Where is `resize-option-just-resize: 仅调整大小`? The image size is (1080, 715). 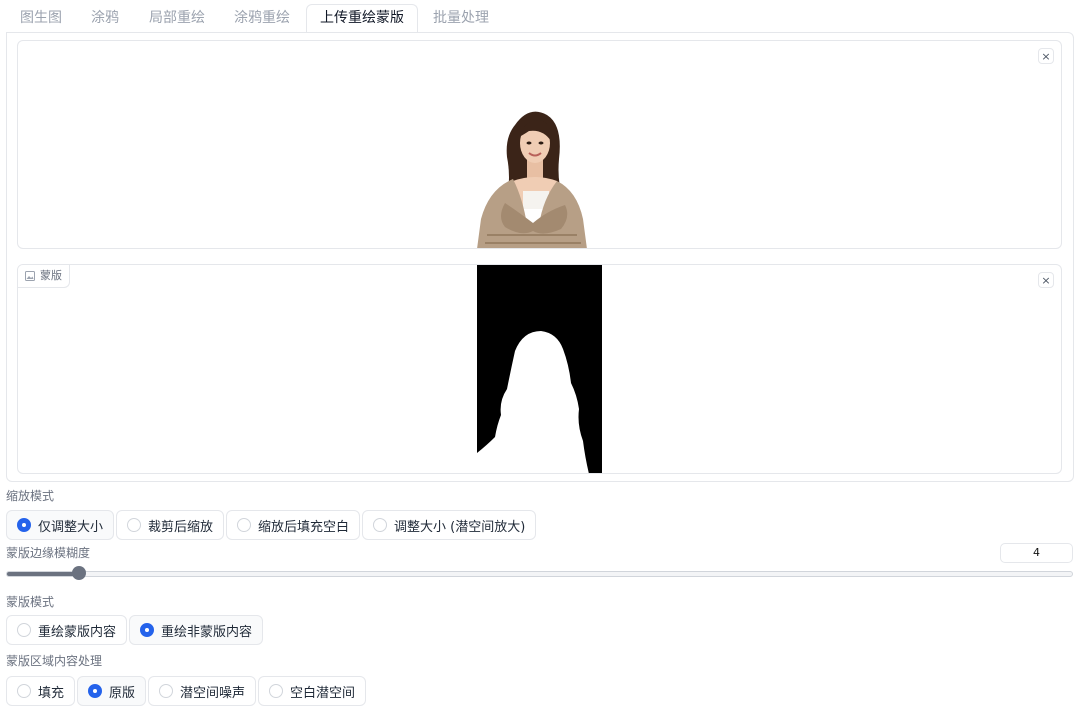 resize-option-just-resize: 仅调整大小 is located at coordinates (60, 525).